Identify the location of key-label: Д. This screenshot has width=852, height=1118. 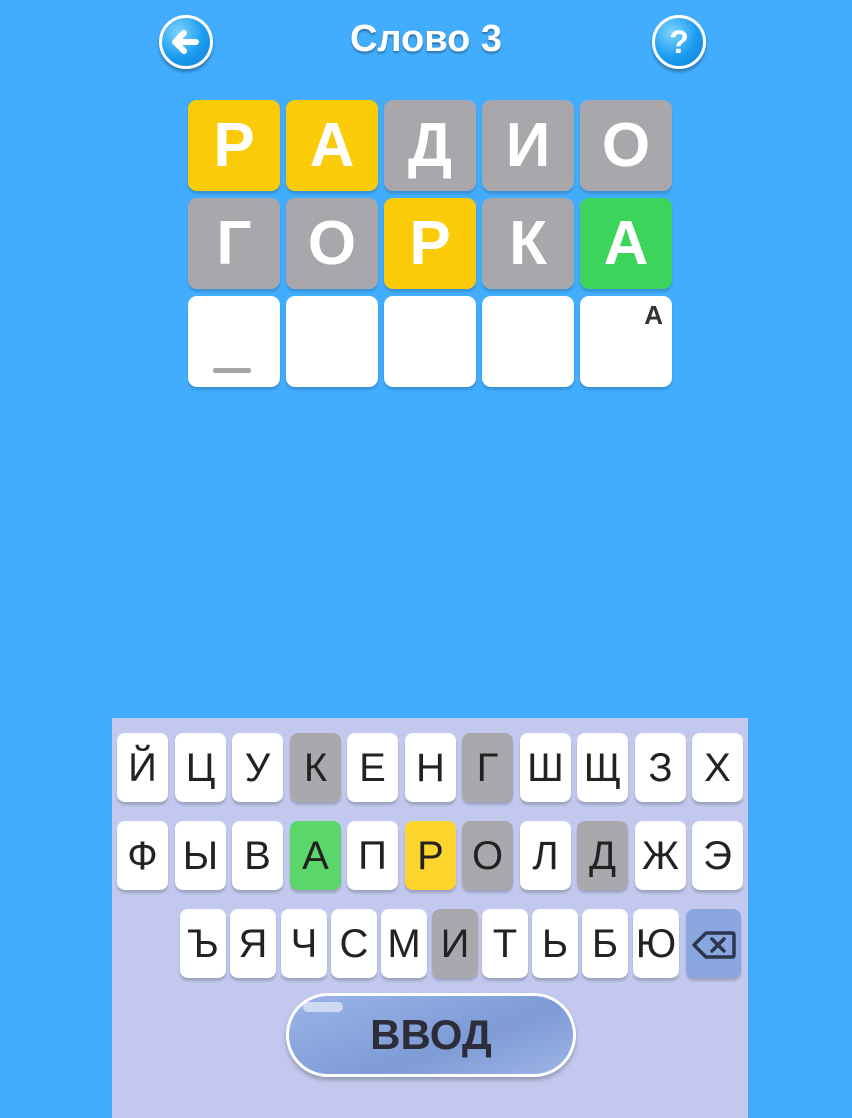
(602, 856).